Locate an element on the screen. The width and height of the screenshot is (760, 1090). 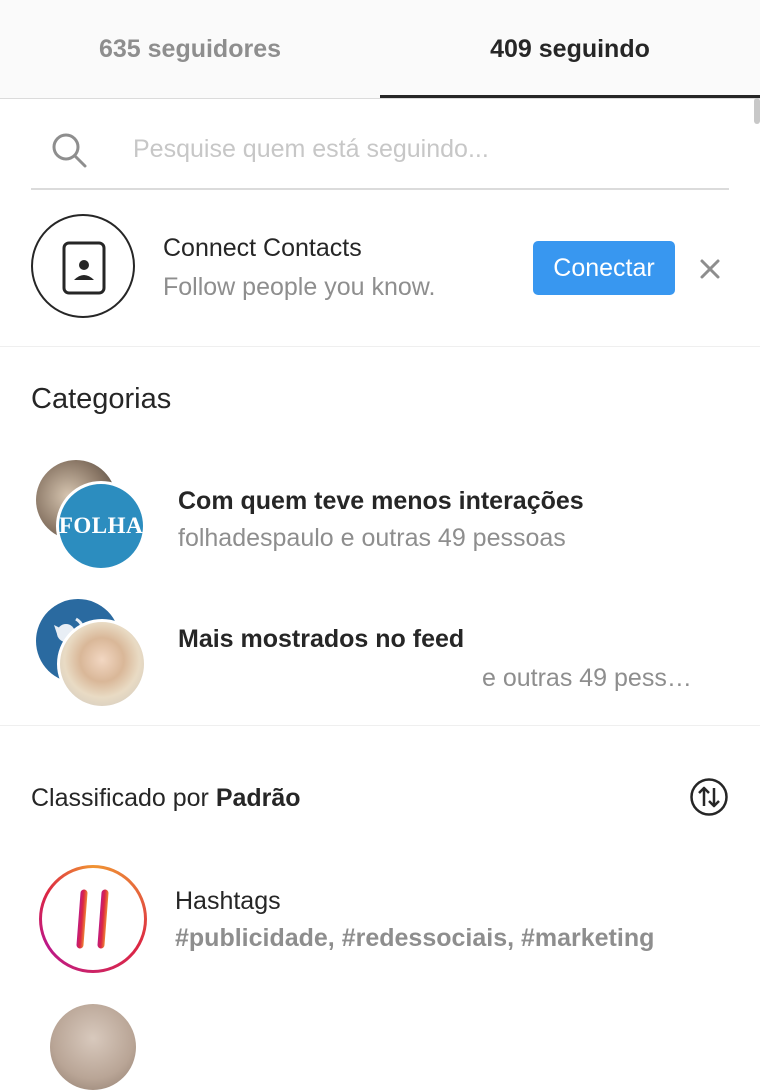
sort-prefix: Classificado por is located at coordinates (123, 798).